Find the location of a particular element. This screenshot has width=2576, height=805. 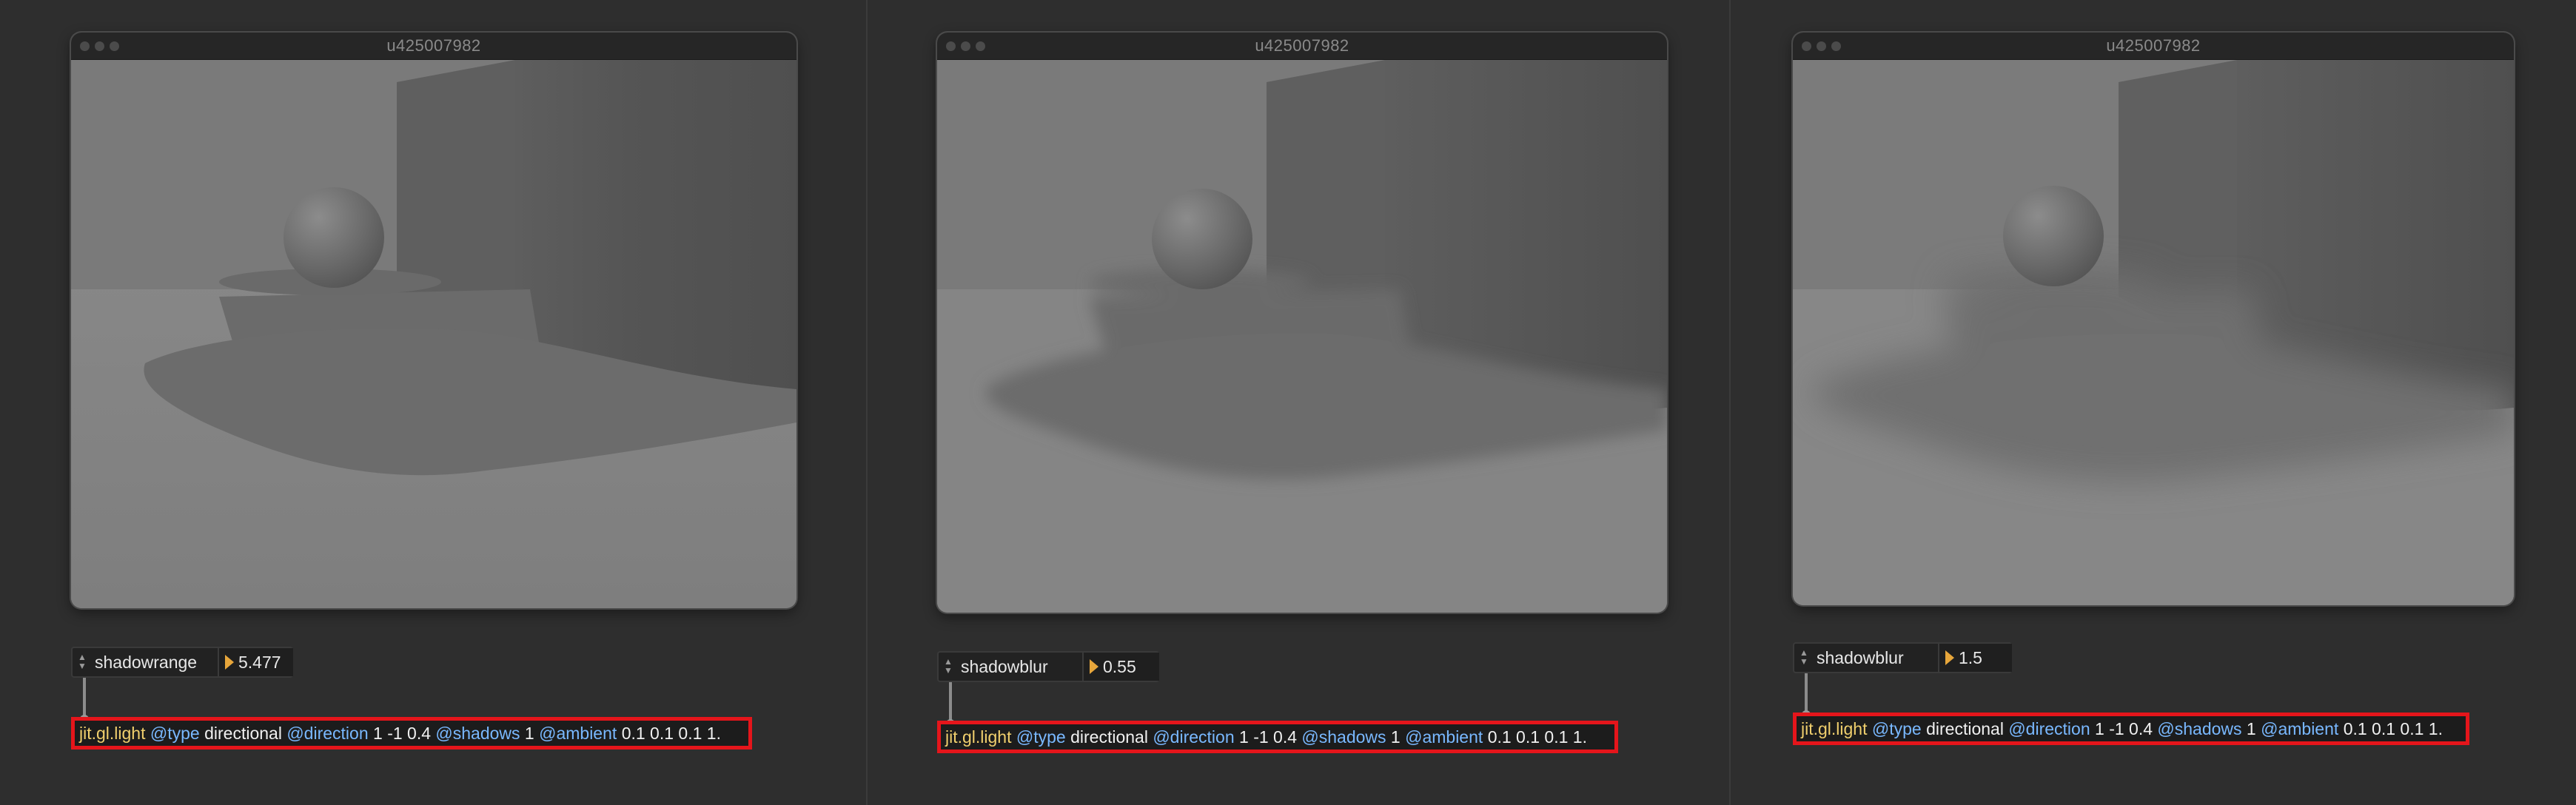

number-value: 0.55 is located at coordinates (1119, 667).